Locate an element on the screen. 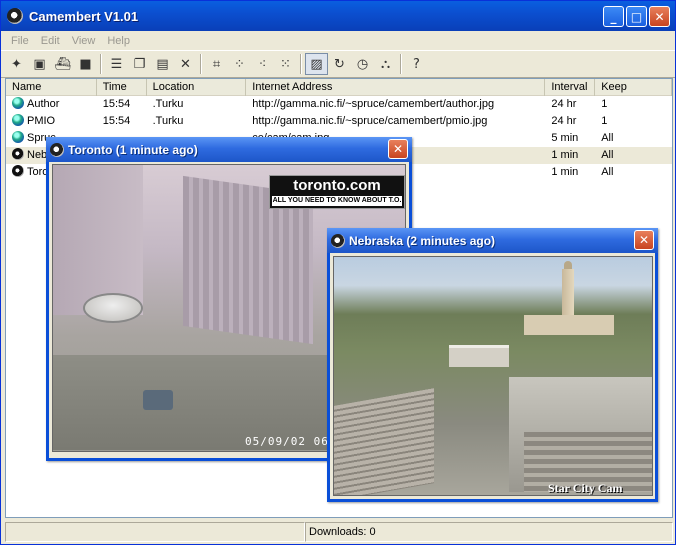 This screenshot has width=676, height=545. cell-name: PMIO is located at coordinates (51, 121).